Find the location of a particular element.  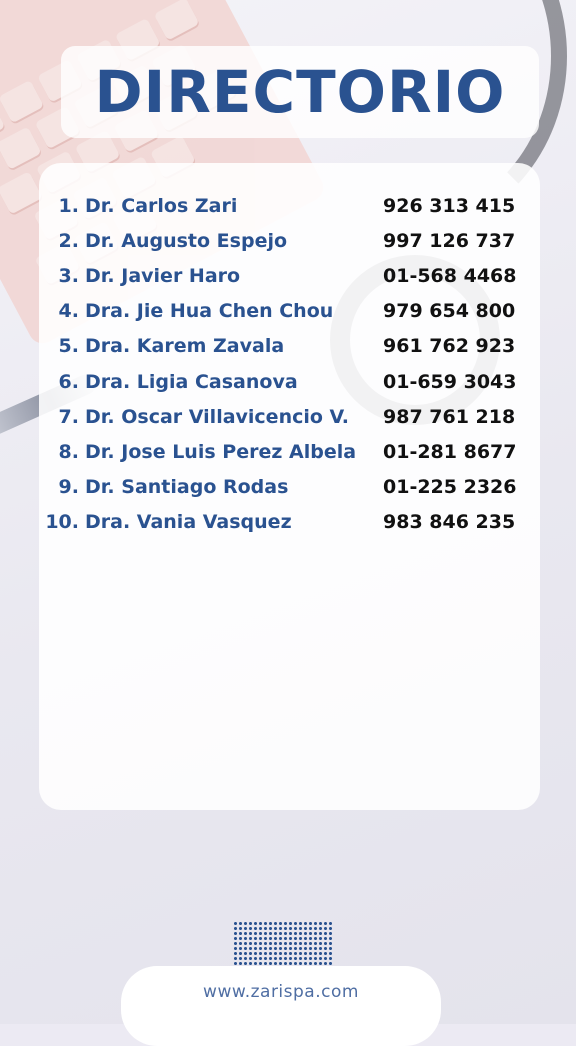

list-item: 8. Dr. Jose Luis Perez Albela 01-281 8677 is located at coordinates (288, 451).